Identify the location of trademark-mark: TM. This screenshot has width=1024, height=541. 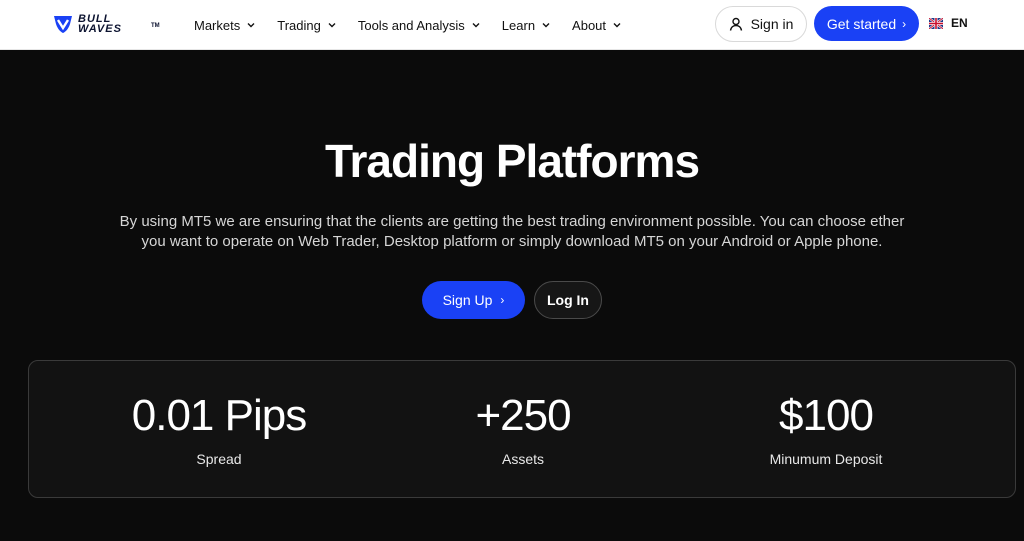
(155, 26).